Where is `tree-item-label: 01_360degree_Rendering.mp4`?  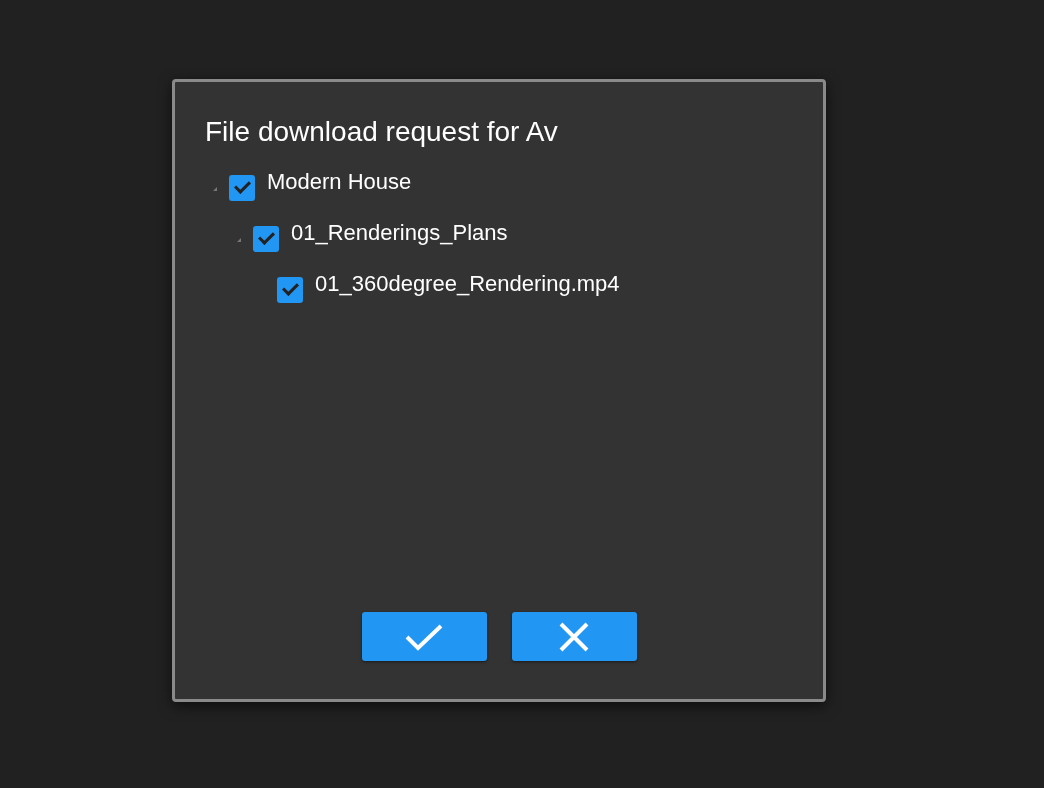
tree-item-label: 01_360degree_Rendering.mp4 is located at coordinates (467, 283).